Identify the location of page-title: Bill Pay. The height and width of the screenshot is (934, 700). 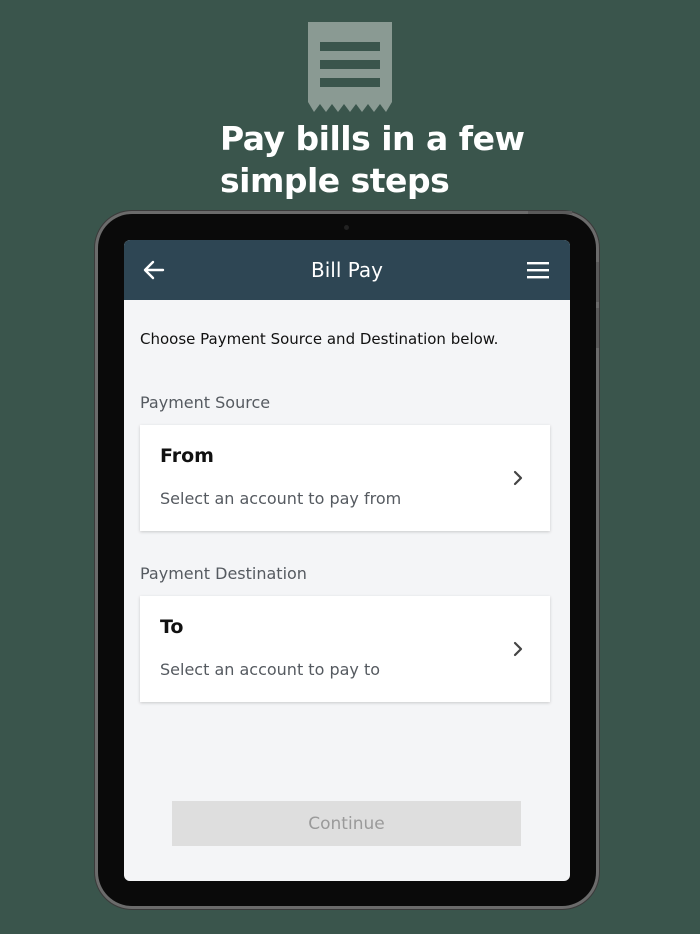
(346, 270).